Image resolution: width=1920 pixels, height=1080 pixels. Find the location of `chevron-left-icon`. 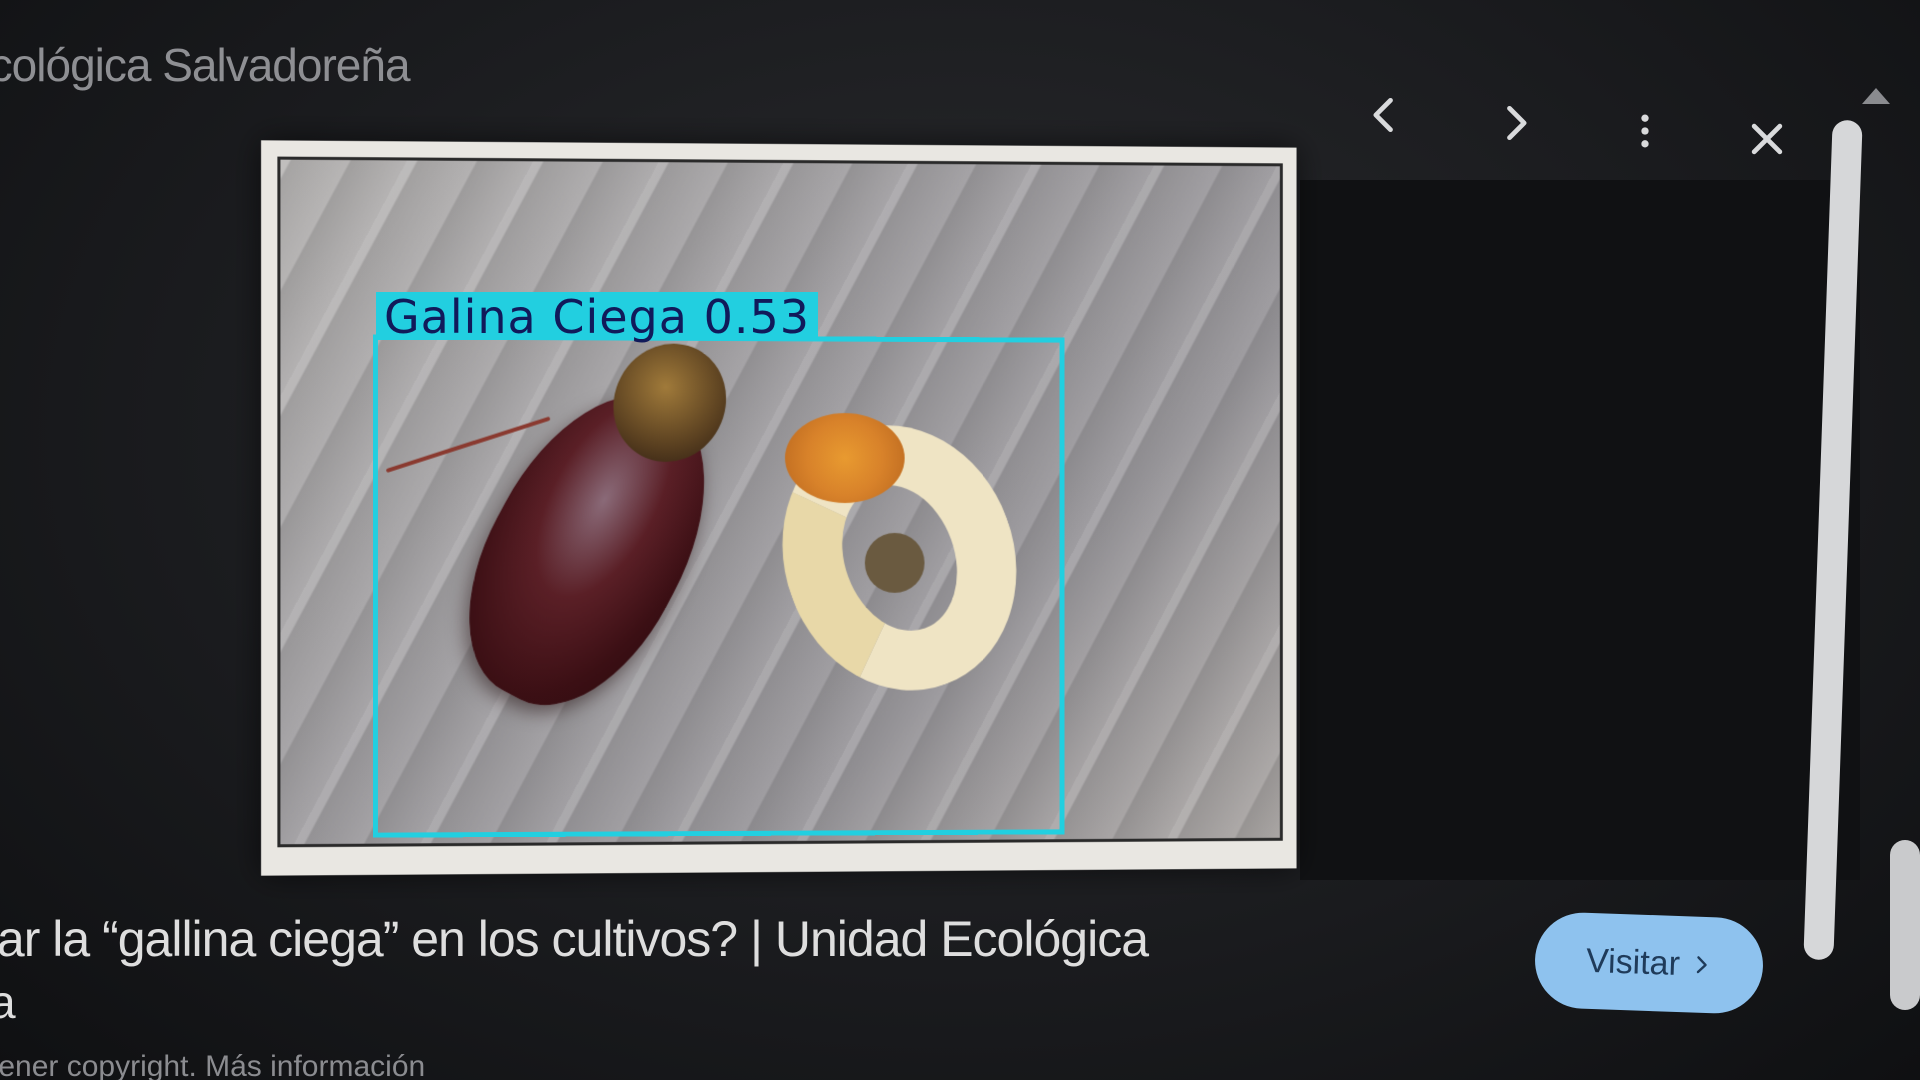

chevron-left-icon is located at coordinates (1383, 115).